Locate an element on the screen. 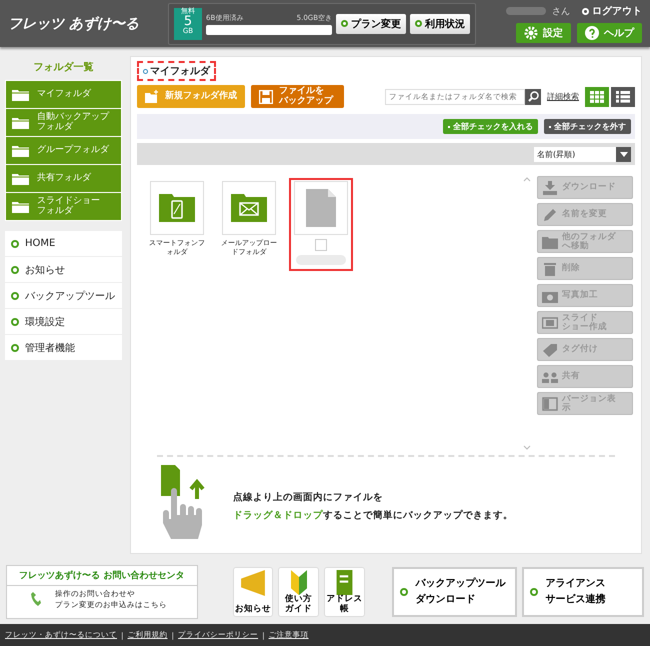  drop-hint-text: ドラッグ＆ドロップすることで簡単にバックアップできます。 is located at coordinates (373, 515).